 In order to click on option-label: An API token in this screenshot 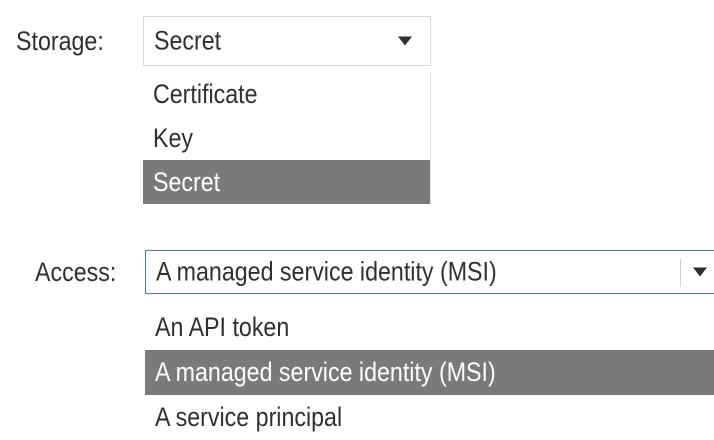, I will do `click(222, 327)`.